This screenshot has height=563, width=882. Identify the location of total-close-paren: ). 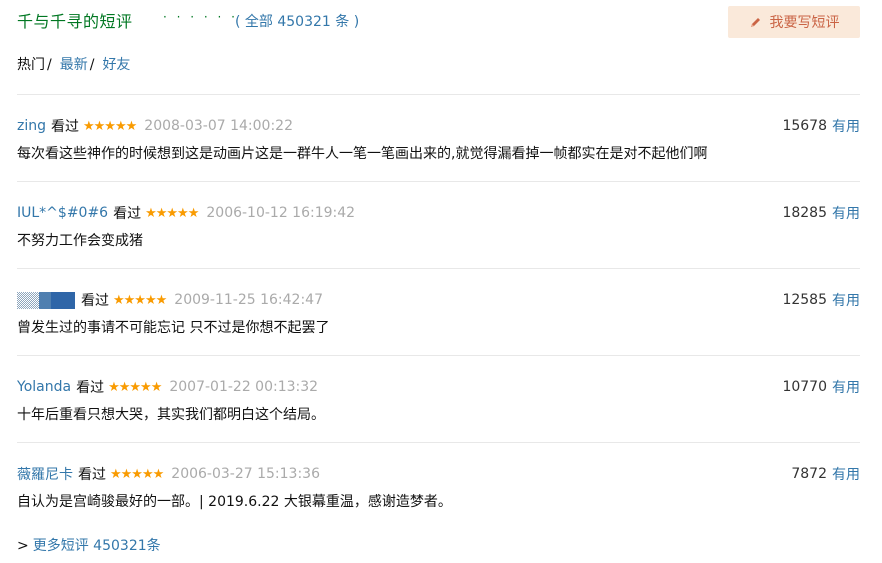
(354, 22).